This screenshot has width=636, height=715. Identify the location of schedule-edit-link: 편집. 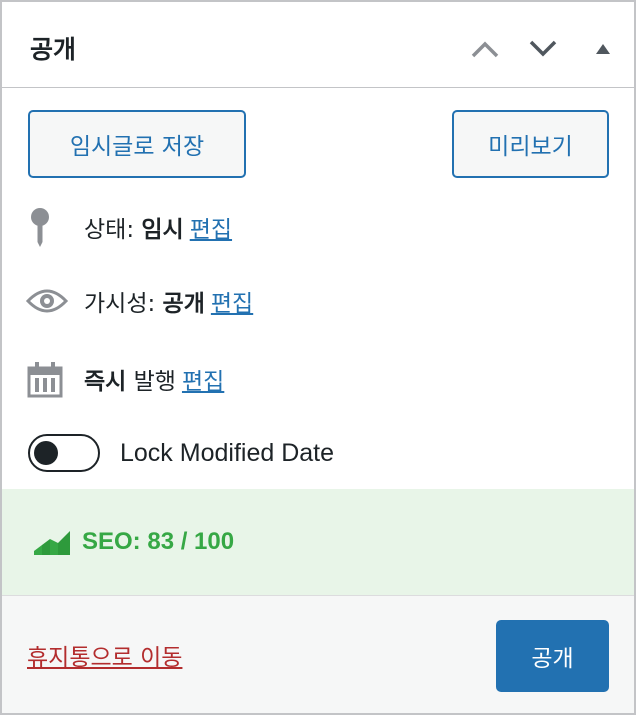
(203, 382).